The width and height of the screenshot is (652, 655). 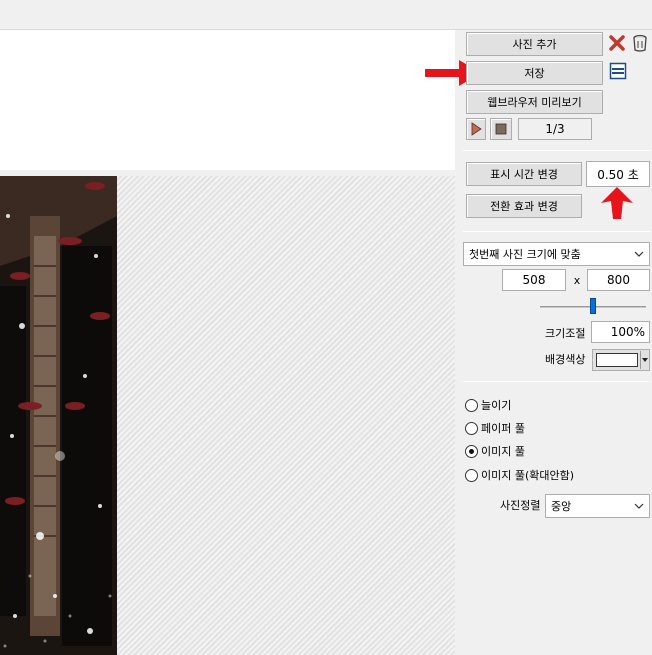 I want to click on play-icon, so click(x=476, y=129).